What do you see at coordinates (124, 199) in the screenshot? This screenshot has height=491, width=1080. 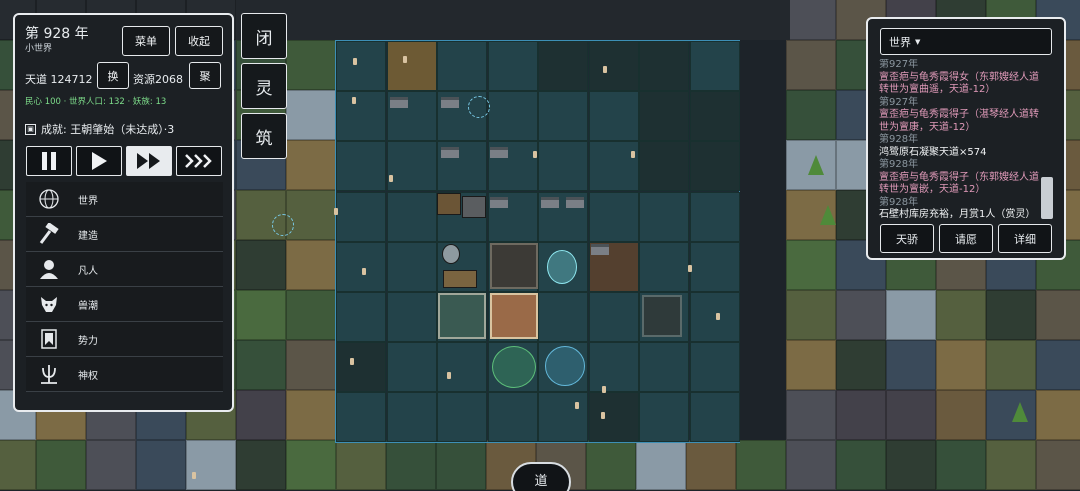 I see `menu-item-world: 世界` at bounding box center [124, 199].